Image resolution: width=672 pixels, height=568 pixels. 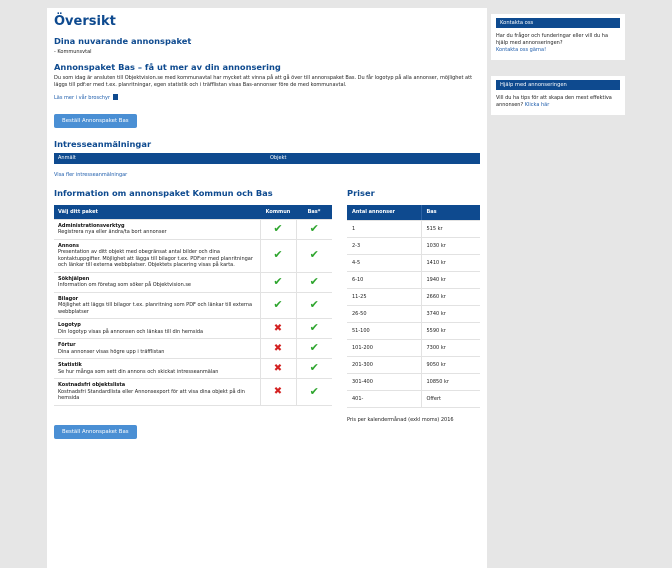 What do you see at coordinates (558, 85) in the screenshot?
I see `help-box-title: Hjälp med annonseringen` at bounding box center [558, 85].